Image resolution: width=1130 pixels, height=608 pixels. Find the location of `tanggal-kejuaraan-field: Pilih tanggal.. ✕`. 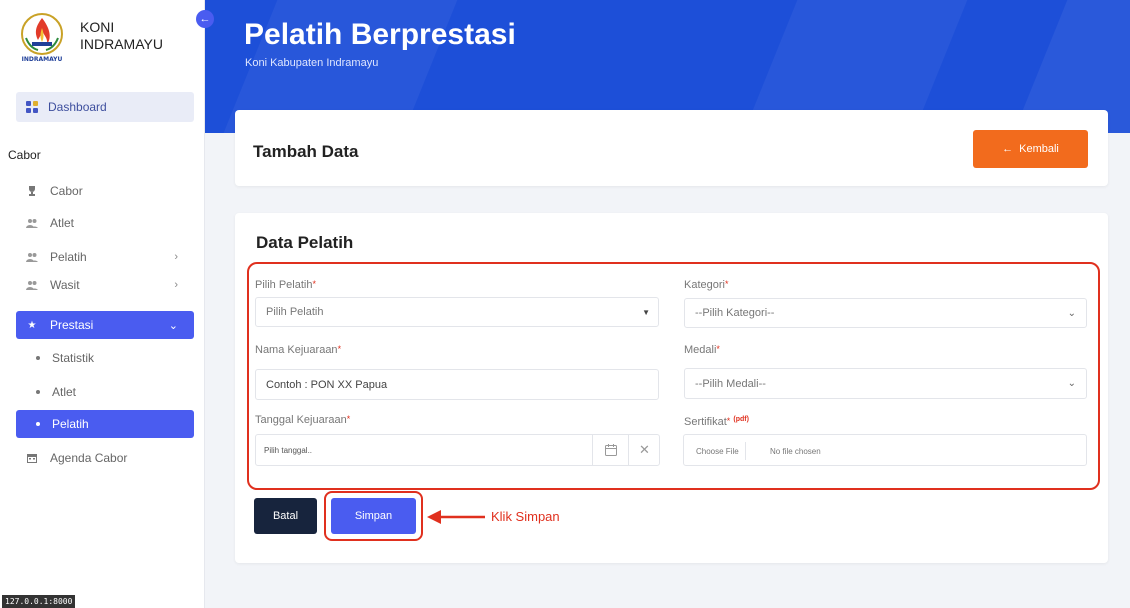

tanggal-kejuaraan-field: Pilih tanggal.. ✕ is located at coordinates (457, 450).